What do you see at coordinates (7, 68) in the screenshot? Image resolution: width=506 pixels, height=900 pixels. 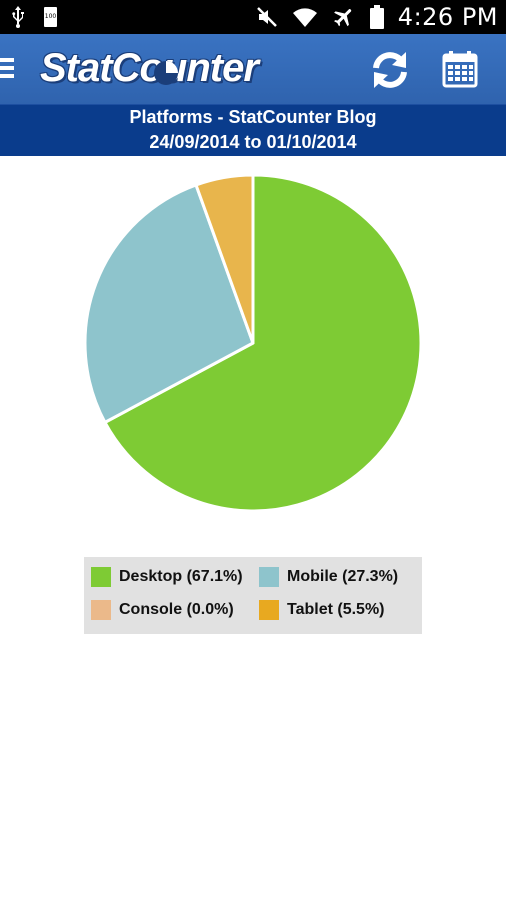 I see `menu-icon` at bounding box center [7, 68].